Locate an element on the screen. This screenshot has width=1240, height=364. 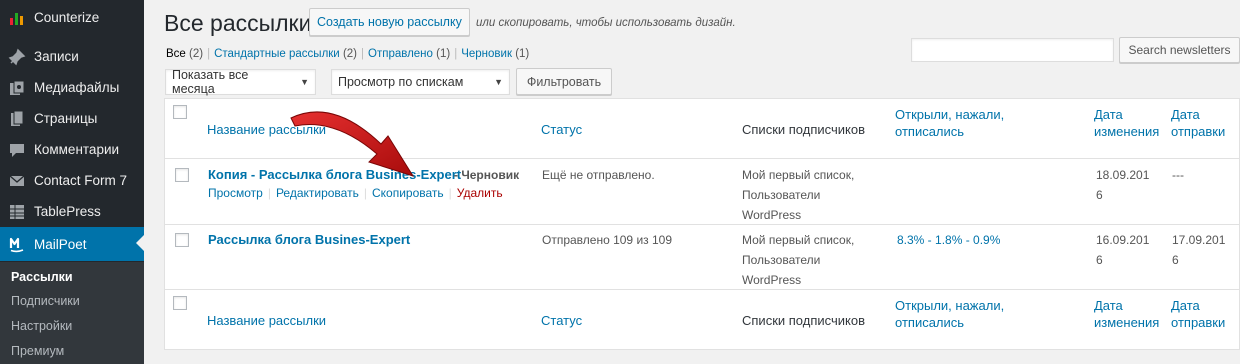
chevron-down-icon: ▼ is located at coordinates (304, 82).